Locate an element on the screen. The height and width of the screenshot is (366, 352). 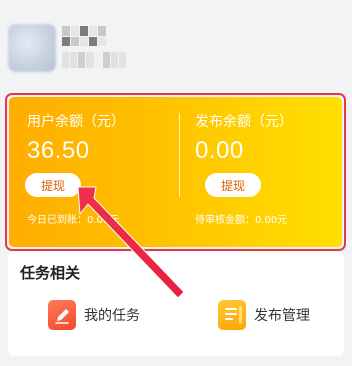
edit-icon is located at coordinates (62, 315).